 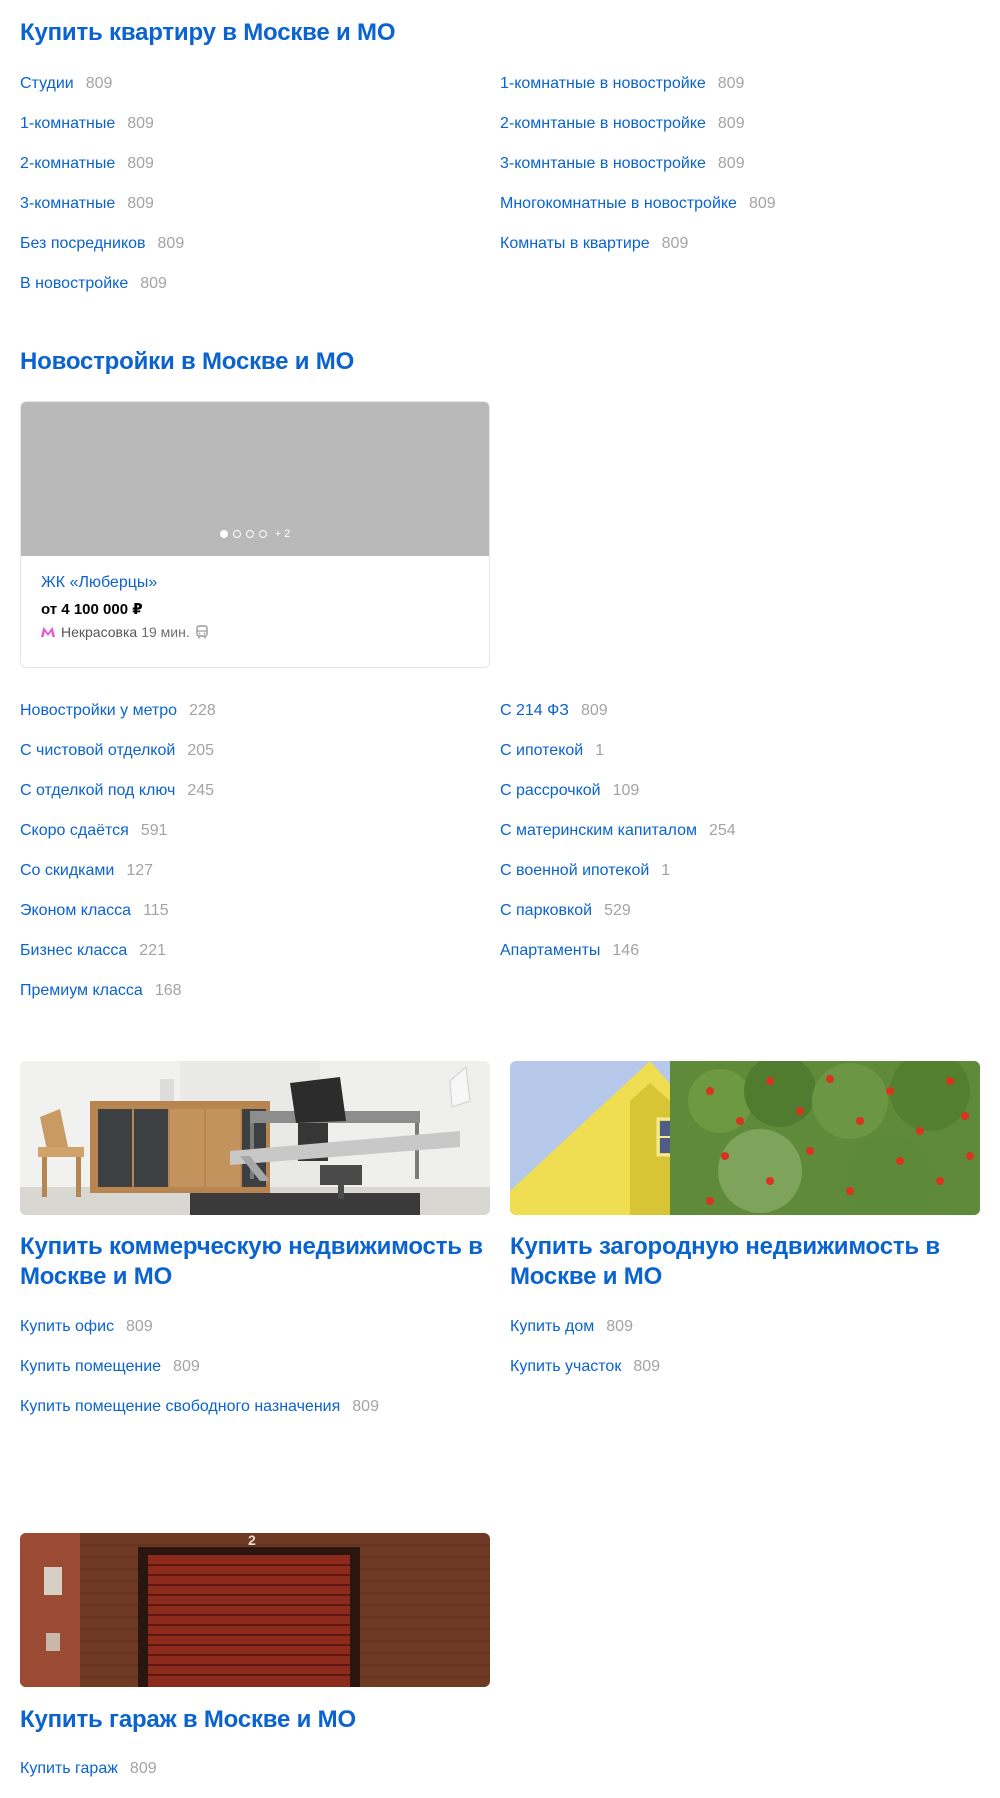 I want to click on list-item: С 214 ФЗ 809, so click(x=740, y=711).